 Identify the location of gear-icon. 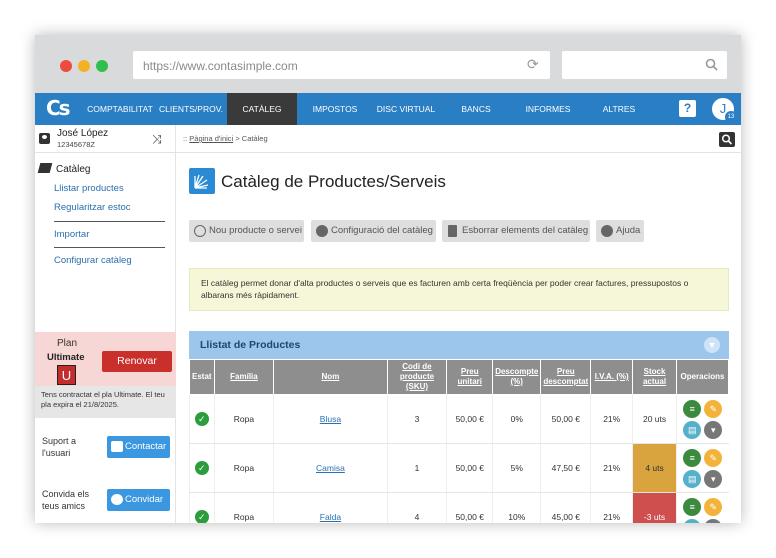
(322, 231).